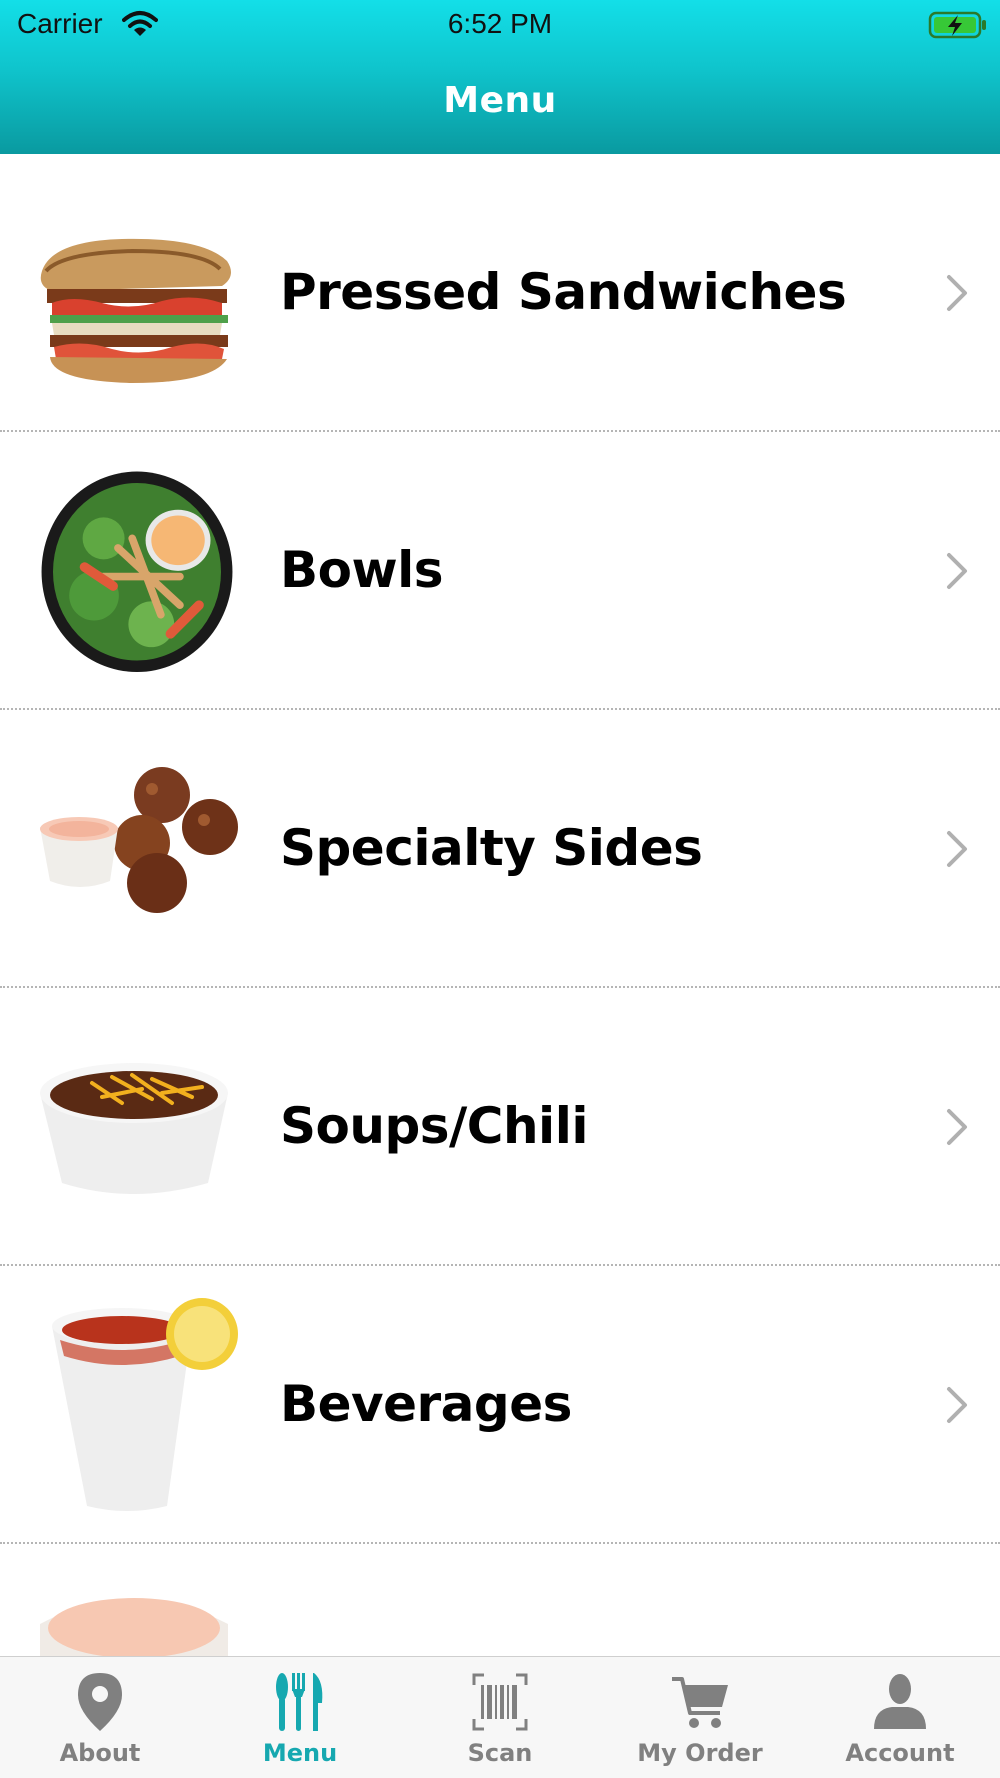  I want to click on status-bar: Carrier 6:52 PM, so click(500, 25).